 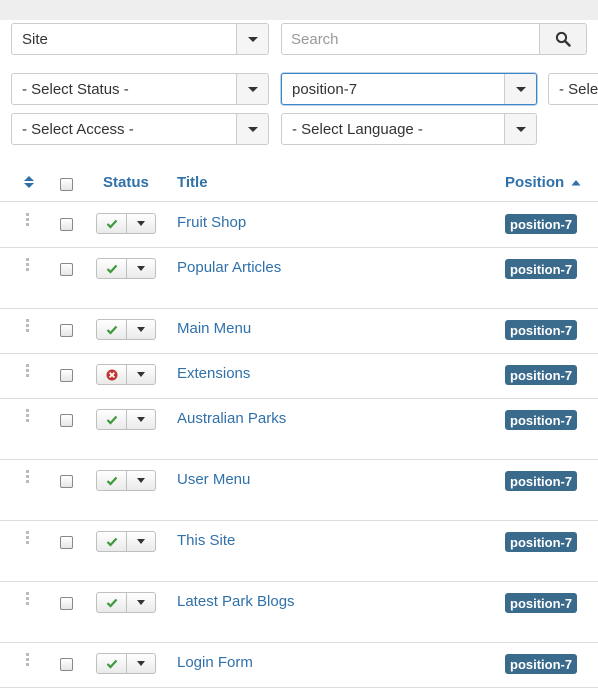 What do you see at coordinates (75, 89) in the screenshot?
I see `status-filter-value: - Select Status -` at bounding box center [75, 89].